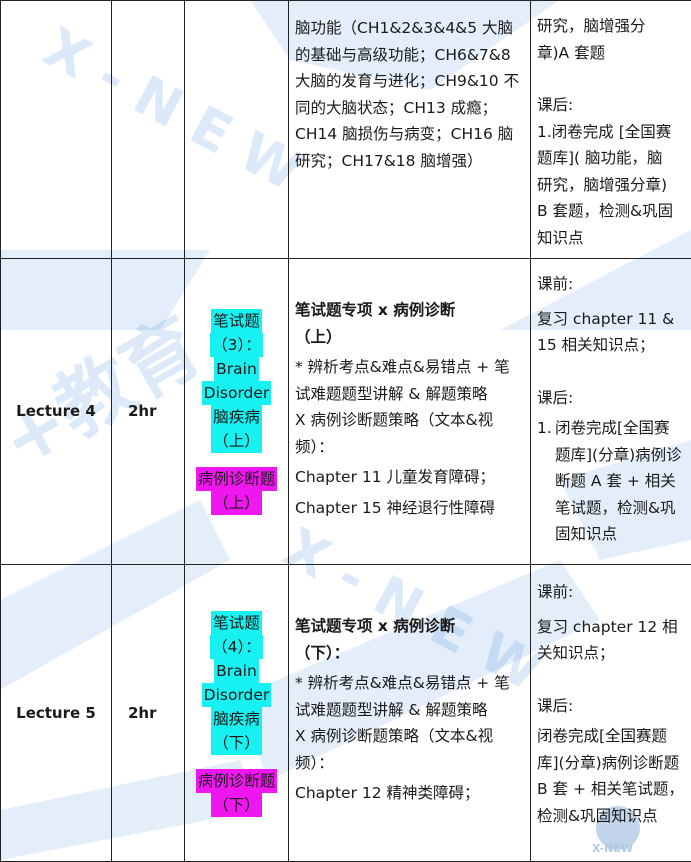  Describe the element at coordinates (56, 713) in the screenshot. I see `lecture-cell: Lecture 5` at that location.